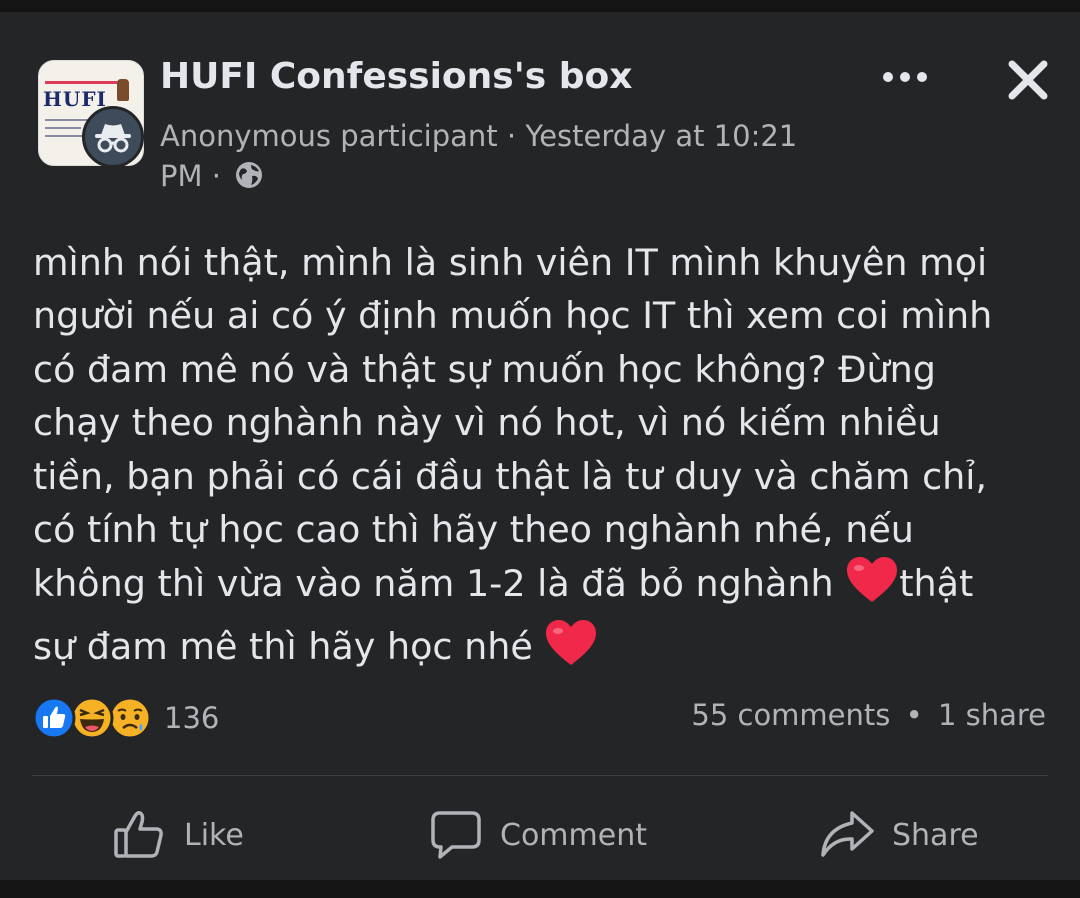 The width and height of the screenshot is (1080, 898). What do you see at coordinates (75, 99) in the screenshot?
I see `thumb-logo: HUFI` at bounding box center [75, 99].